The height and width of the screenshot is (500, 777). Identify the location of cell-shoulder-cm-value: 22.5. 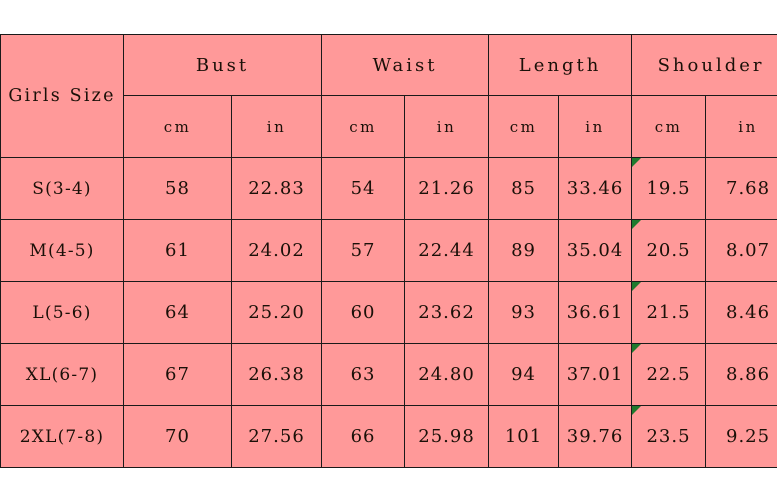
(668, 374).